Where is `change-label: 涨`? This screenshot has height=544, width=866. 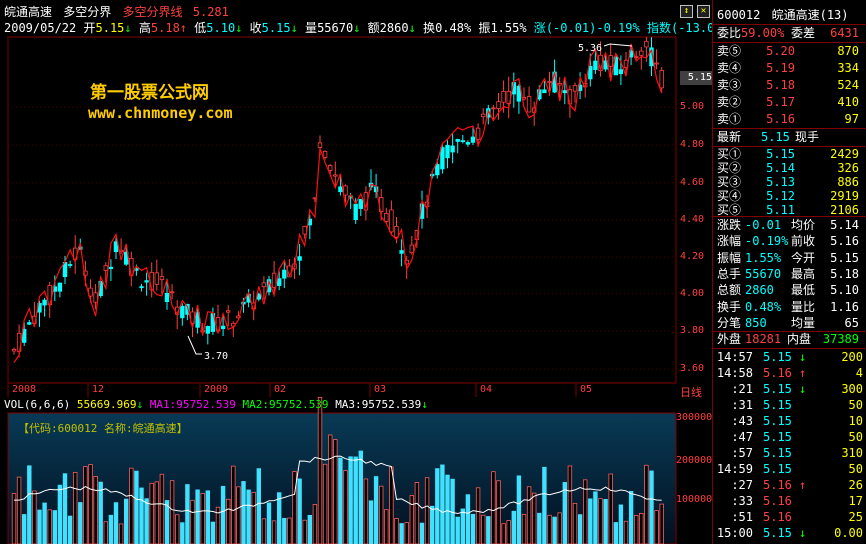
change-label: 涨 is located at coordinates (539, 28).